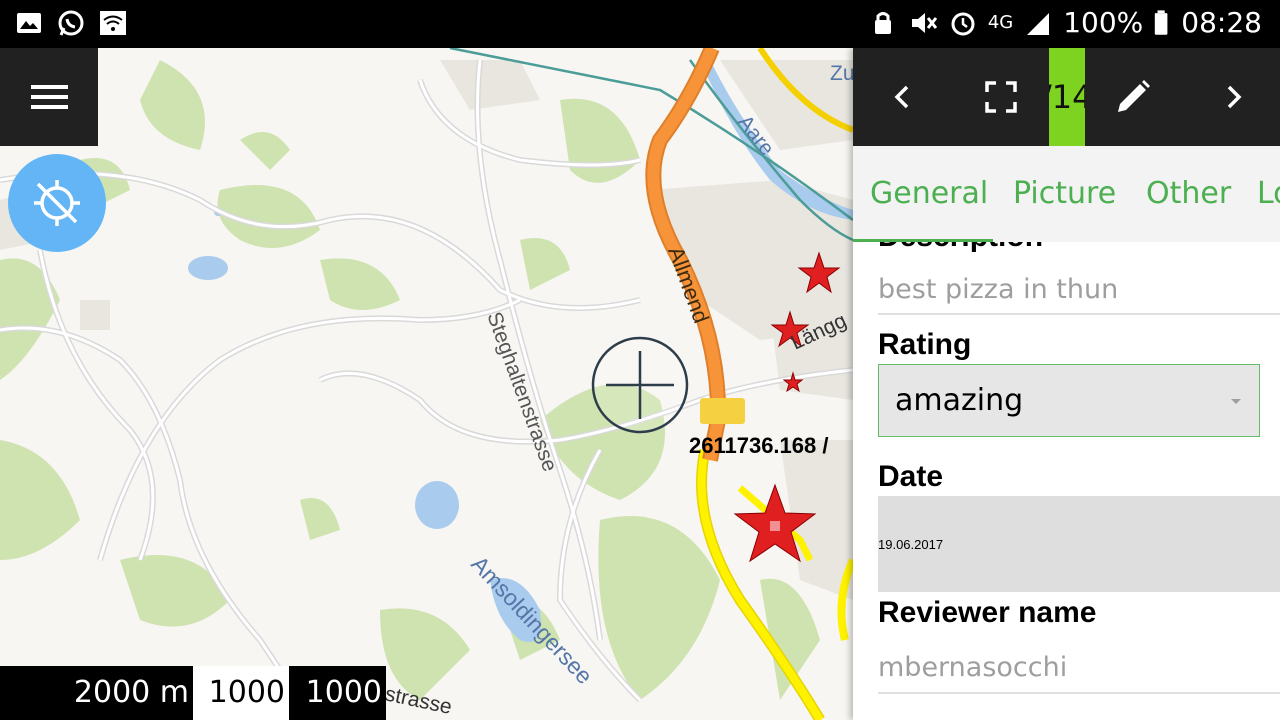 This screenshot has width=1280, height=720. I want to click on tab-location: Lo, so click(1268, 193).